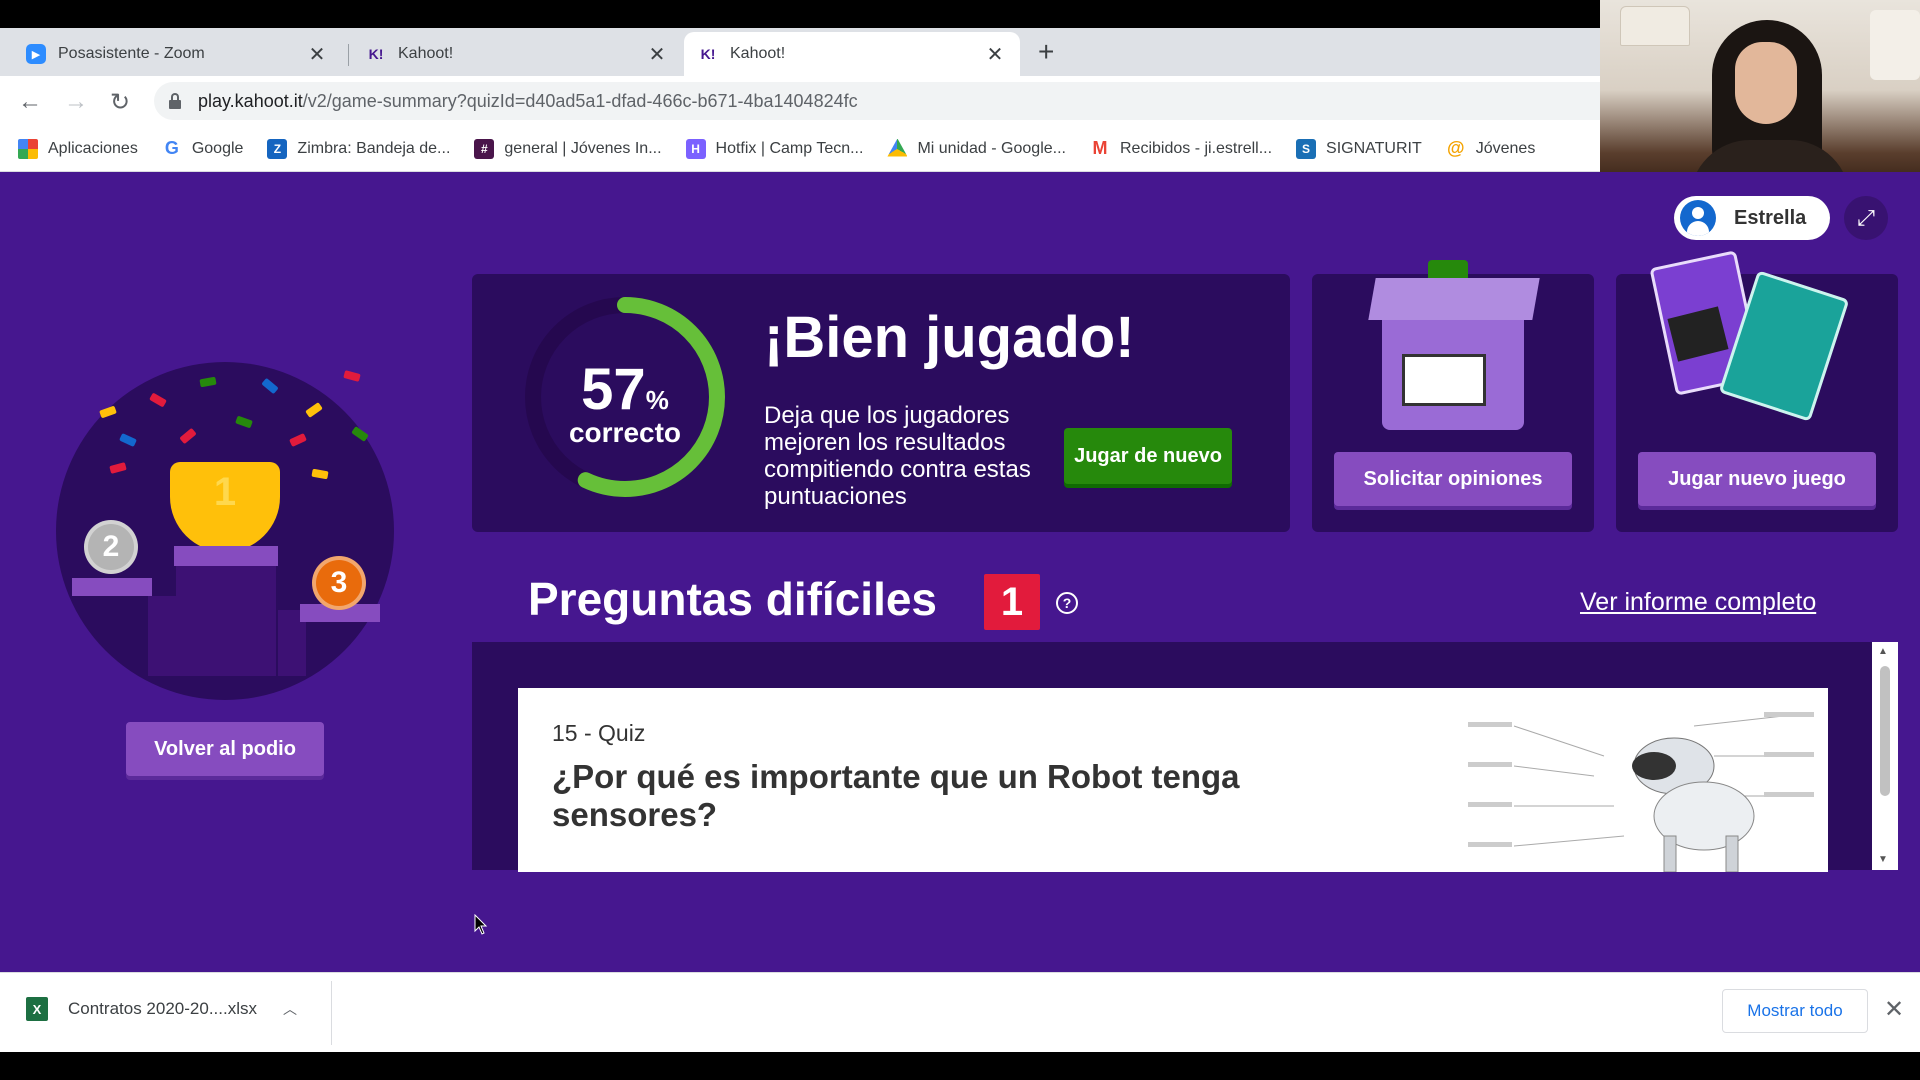 The width and height of the screenshot is (1920, 1080). I want to click on screen-bottom-bar, so click(960, 1066).